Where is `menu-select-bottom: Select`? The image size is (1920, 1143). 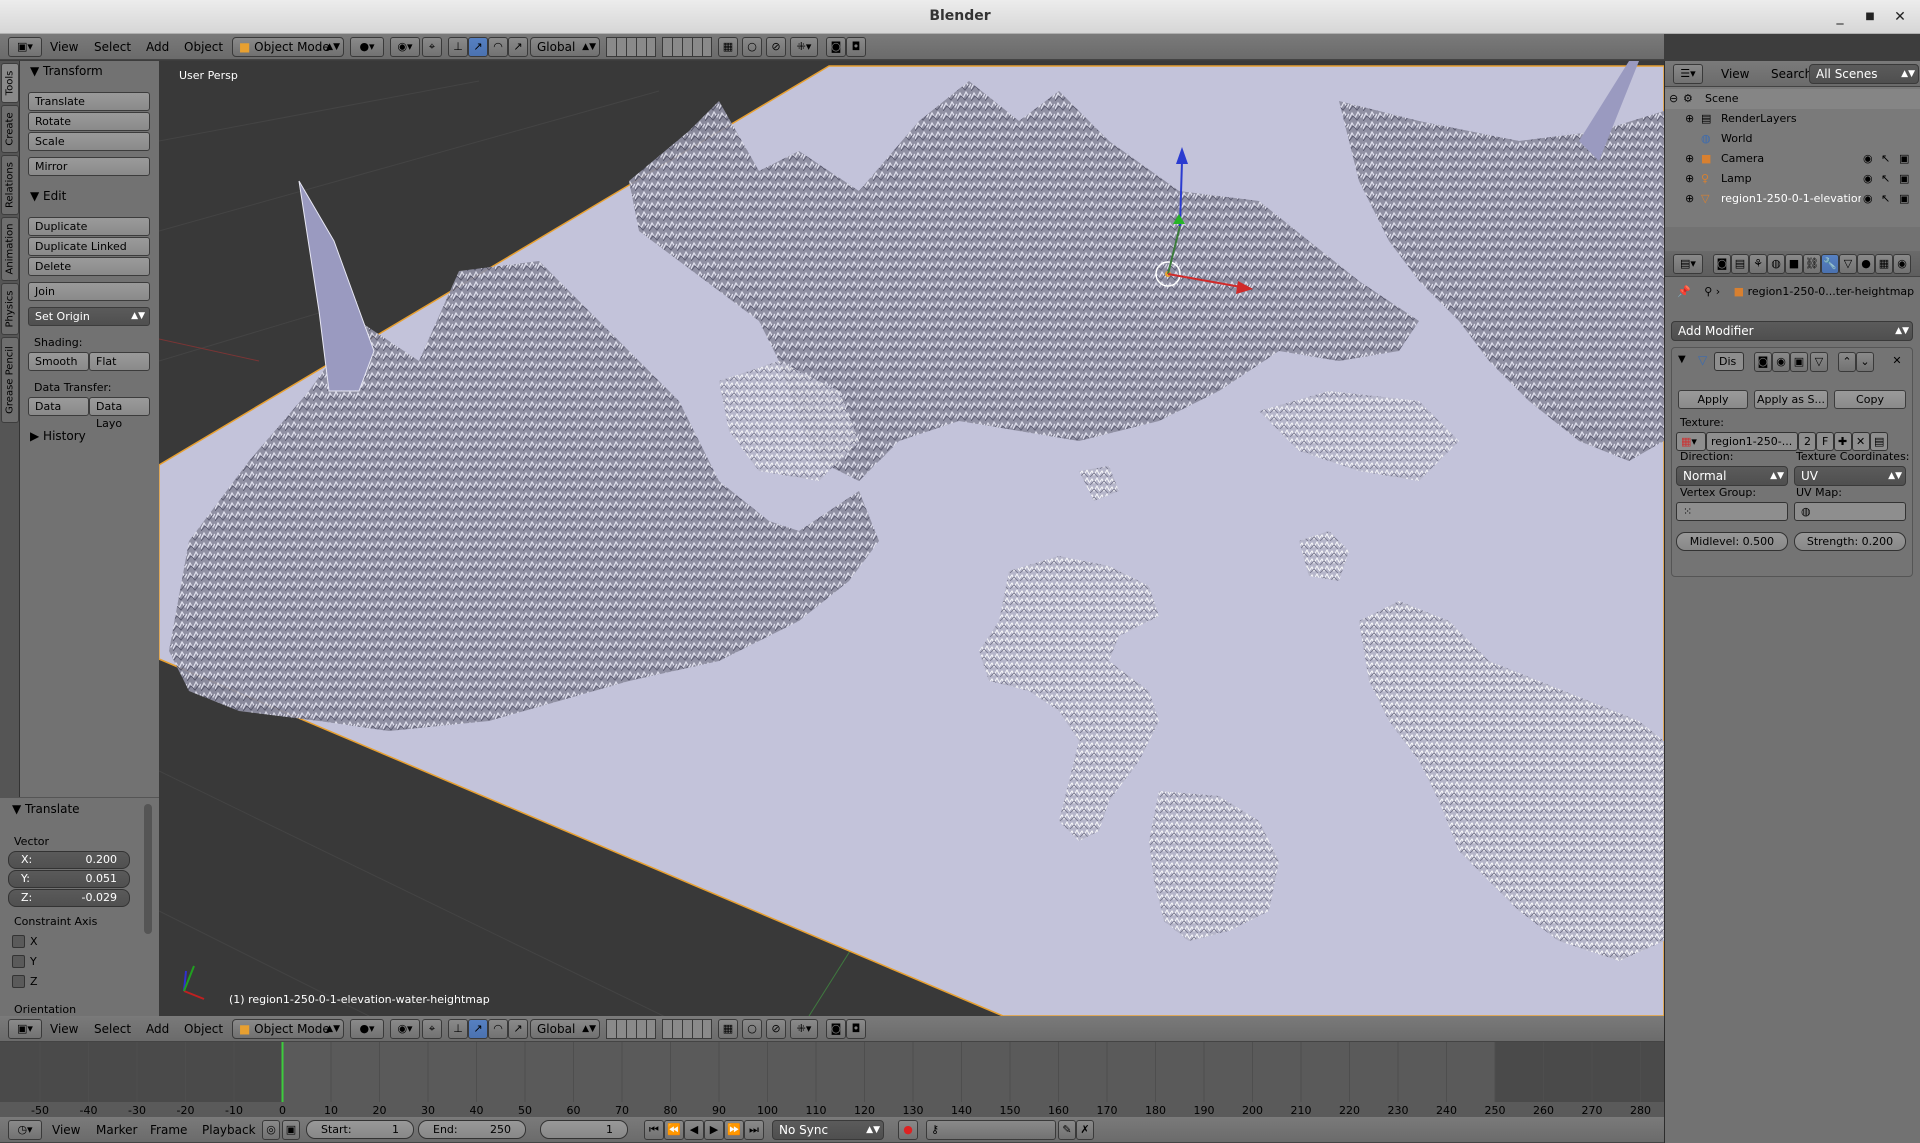
menu-select-bottom: Select is located at coordinates (112, 1029).